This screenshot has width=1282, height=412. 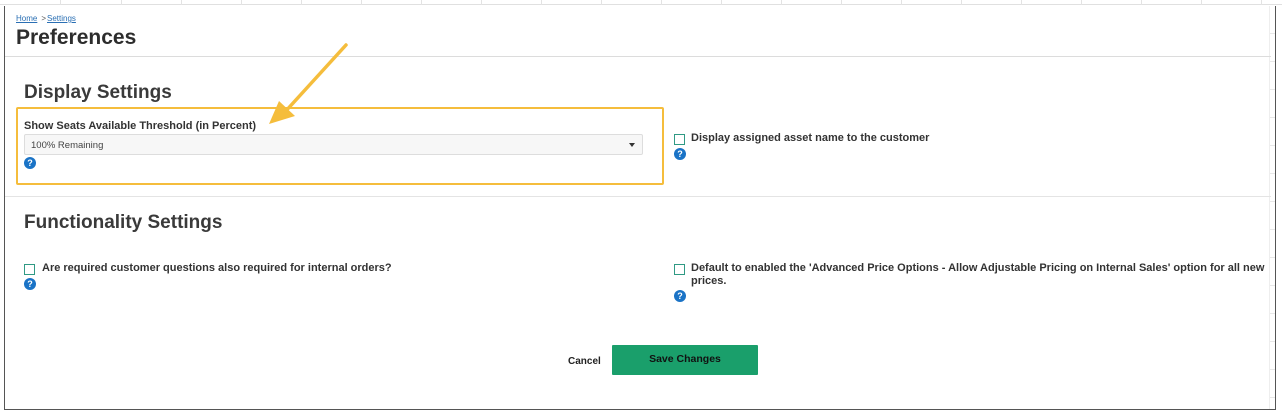 I want to click on breadcrumb-home-link: Home, so click(x=26, y=18).